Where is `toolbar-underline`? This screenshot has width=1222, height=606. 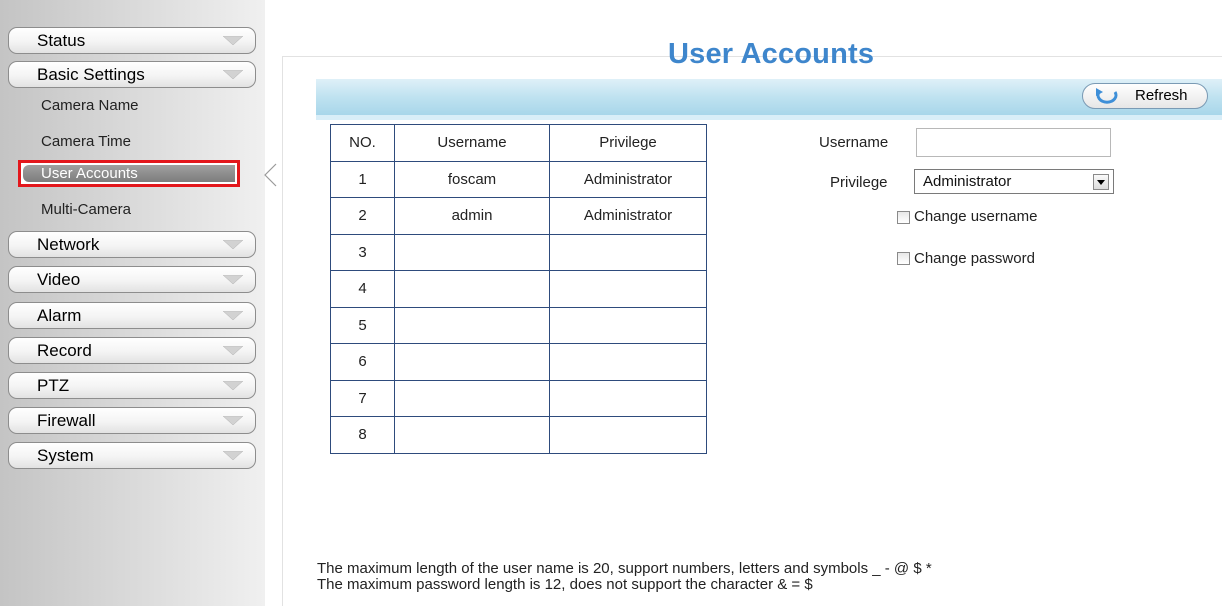 toolbar-underline is located at coordinates (769, 117).